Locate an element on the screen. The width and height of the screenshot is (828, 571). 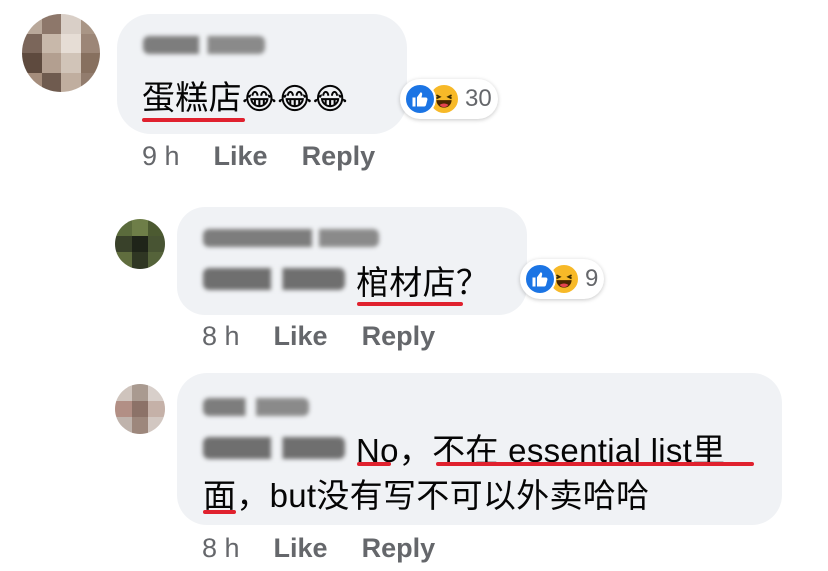
comment-text-after: ？ is located at coordinates (472, 282).